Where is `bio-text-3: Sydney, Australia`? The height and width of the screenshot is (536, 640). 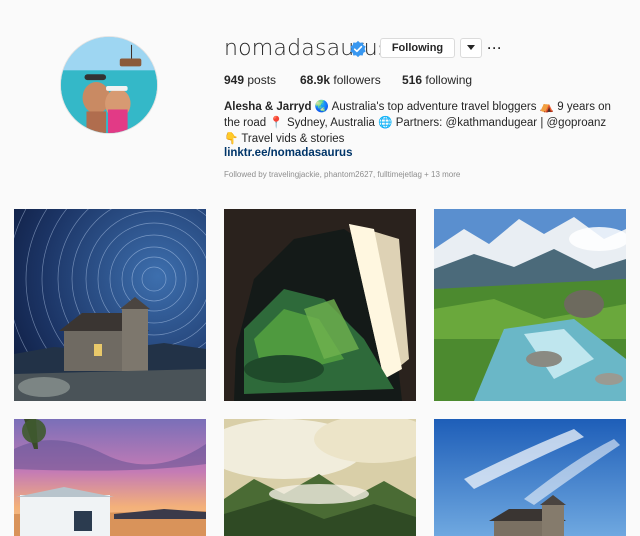
bio-text-3: Sydney, Australia is located at coordinates (330, 123).